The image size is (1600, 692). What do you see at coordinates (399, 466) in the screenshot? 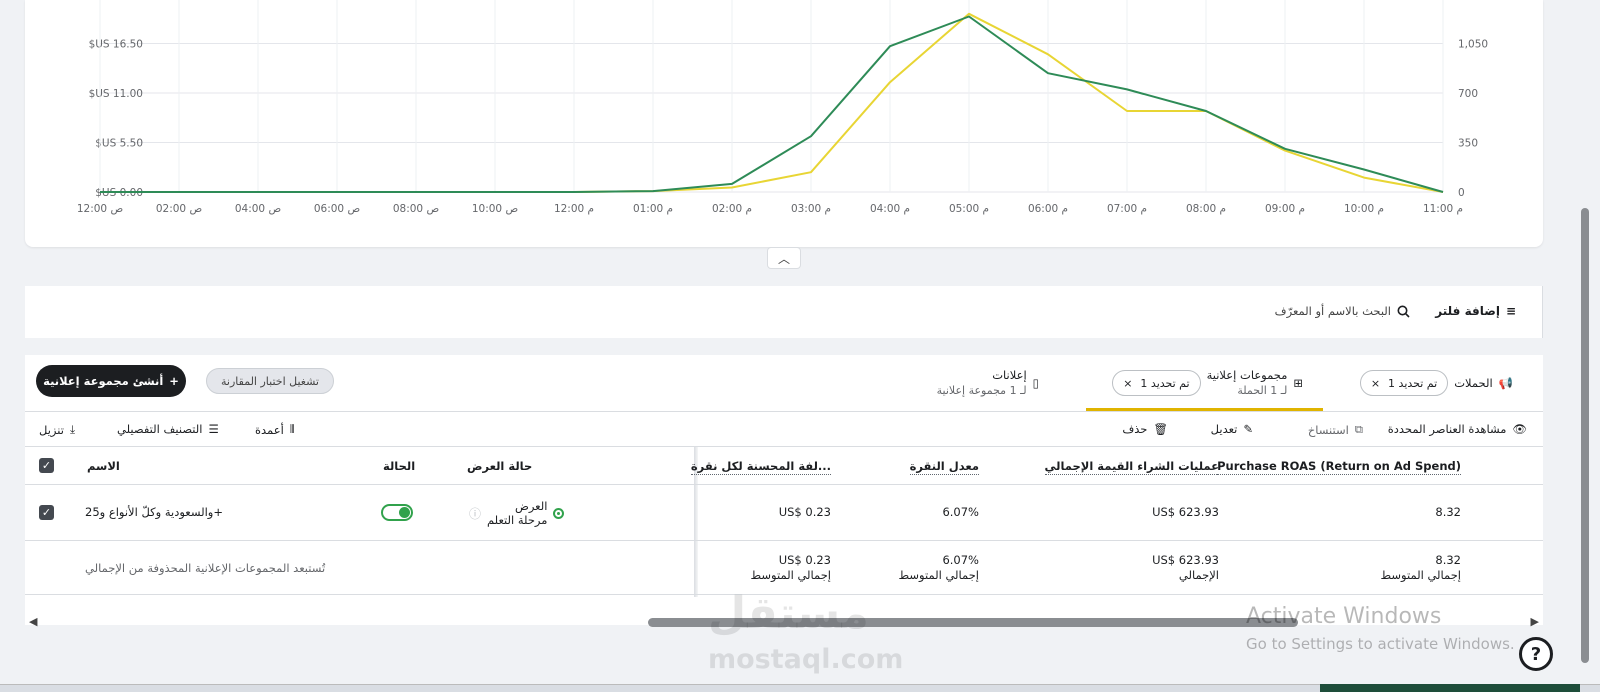
I see `header-status: الحالة` at bounding box center [399, 466].